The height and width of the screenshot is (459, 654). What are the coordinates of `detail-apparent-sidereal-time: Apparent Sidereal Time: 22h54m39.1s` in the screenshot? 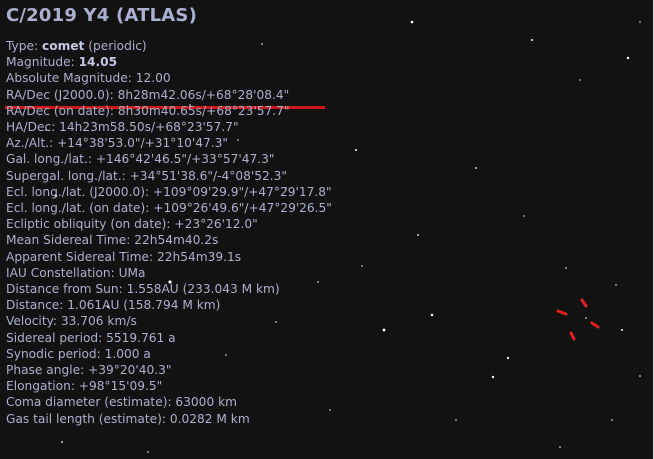 It's located at (124, 256).